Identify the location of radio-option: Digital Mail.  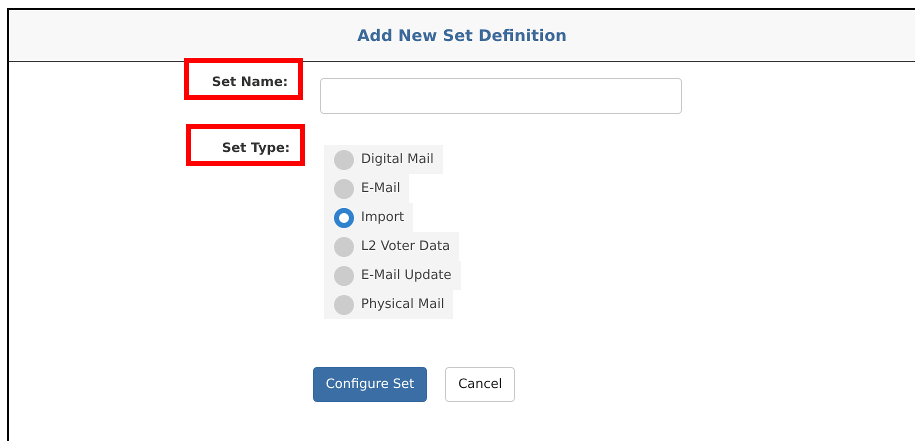
(383, 159).